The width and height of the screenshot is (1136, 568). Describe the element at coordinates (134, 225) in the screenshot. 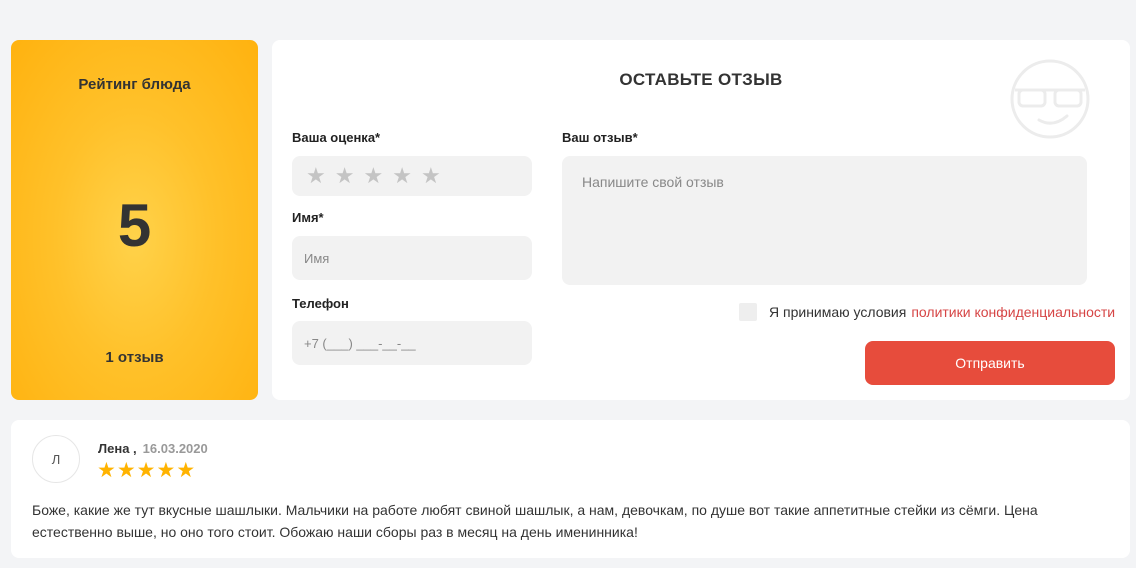

I see `rating-value: 5` at that location.